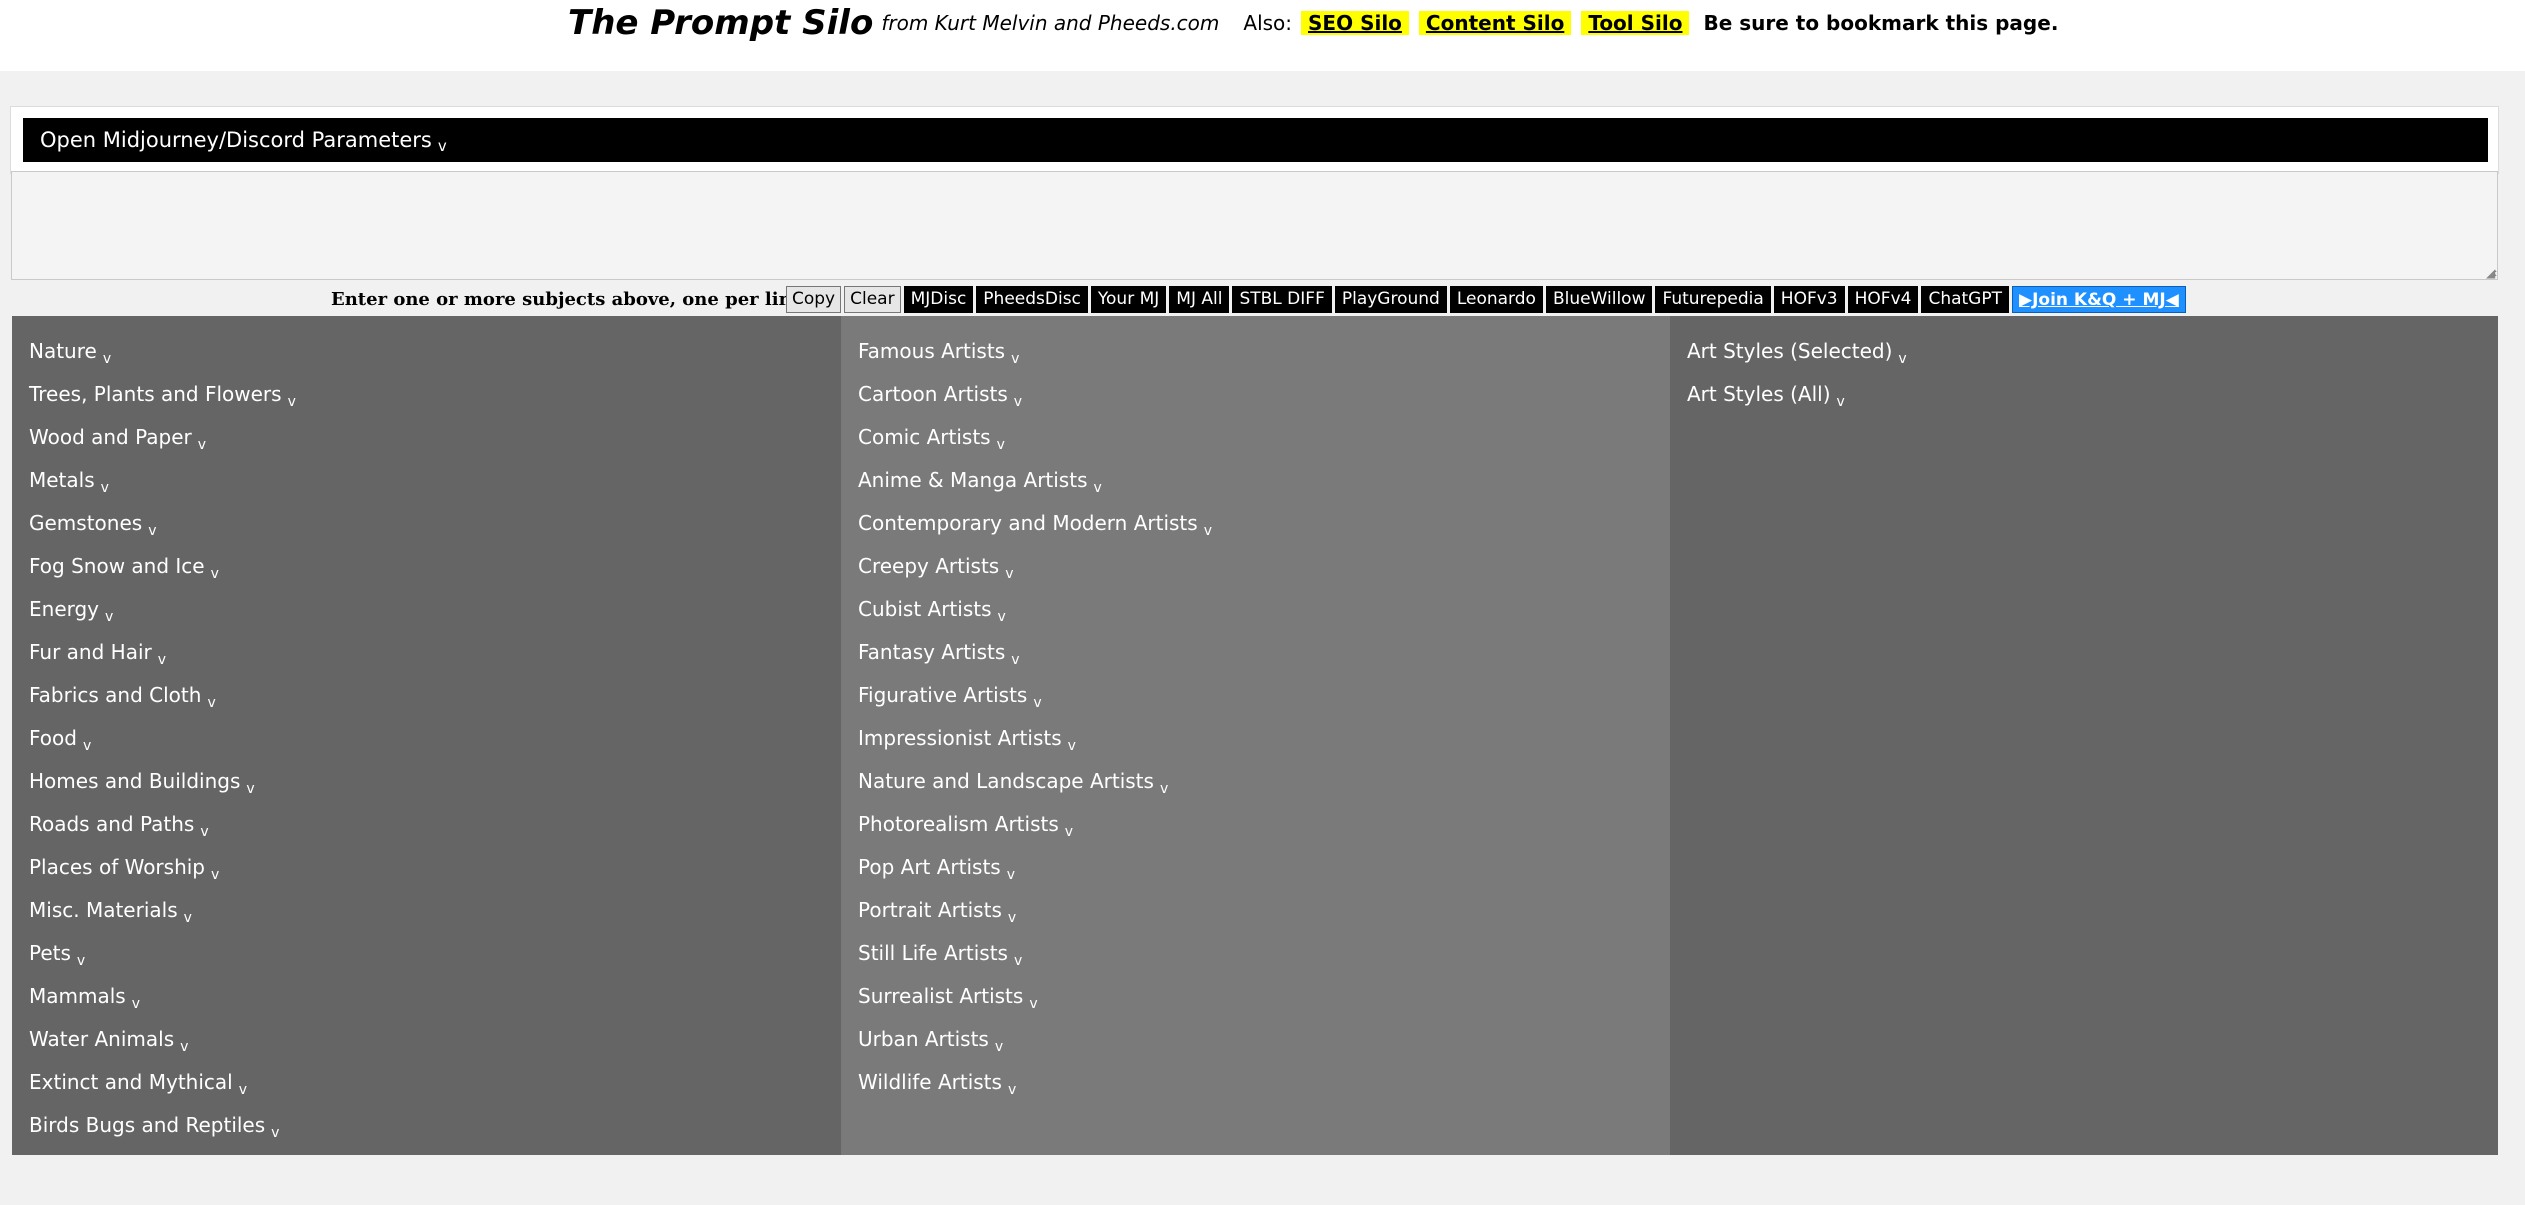 The height and width of the screenshot is (1205, 2525). I want to click on category-label: Mammals, so click(77, 996).